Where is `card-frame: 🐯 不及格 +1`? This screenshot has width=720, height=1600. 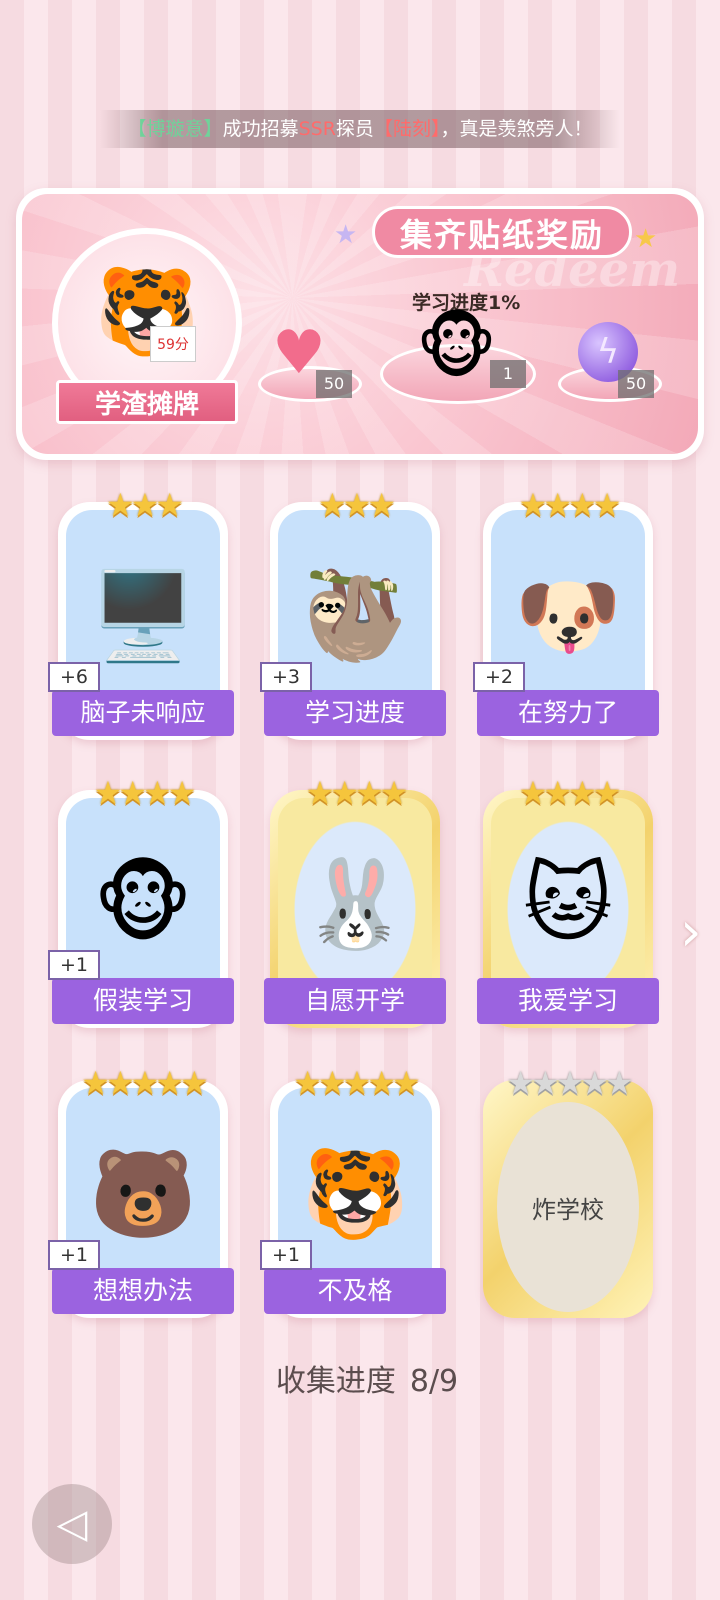
card-frame: 🐯 不及格 +1 is located at coordinates (353, 1199).